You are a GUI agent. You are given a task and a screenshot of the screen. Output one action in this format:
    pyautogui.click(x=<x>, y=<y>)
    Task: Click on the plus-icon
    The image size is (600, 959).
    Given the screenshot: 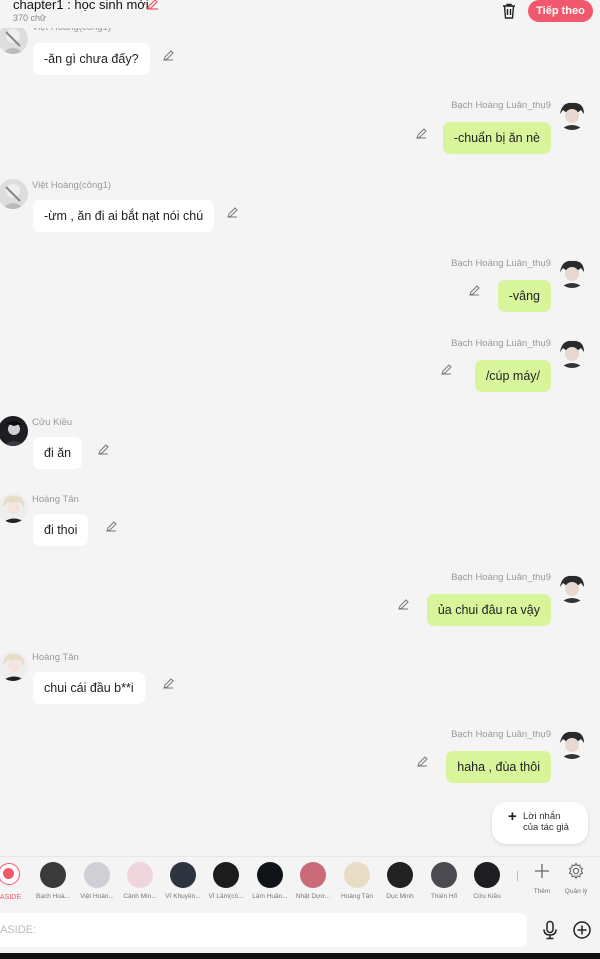 What is the action you would take?
    pyautogui.click(x=542, y=871)
    